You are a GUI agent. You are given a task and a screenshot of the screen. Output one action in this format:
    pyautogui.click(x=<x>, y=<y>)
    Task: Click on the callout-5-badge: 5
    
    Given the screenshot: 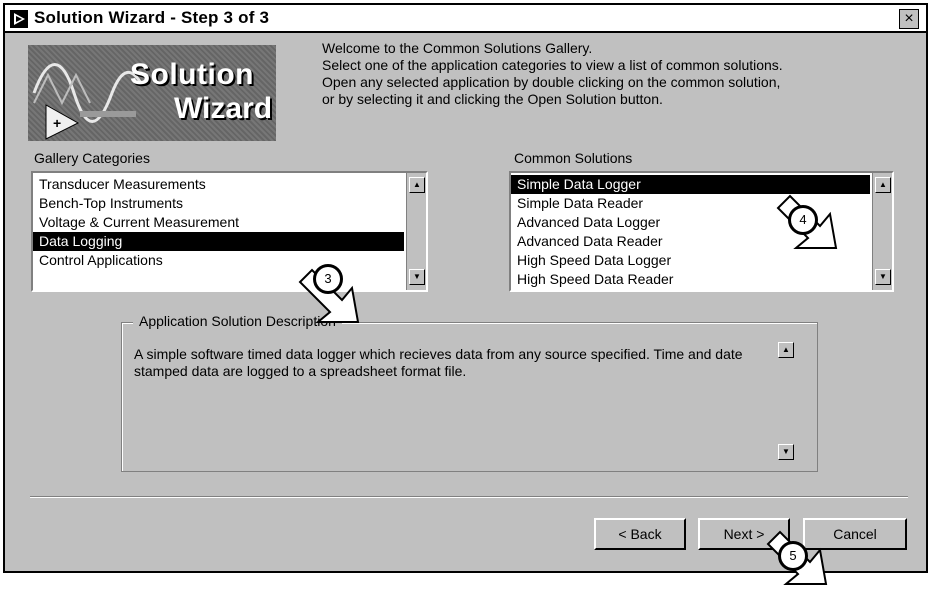 What is the action you would take?
    pyautogui.click(x=793, y=556)
    